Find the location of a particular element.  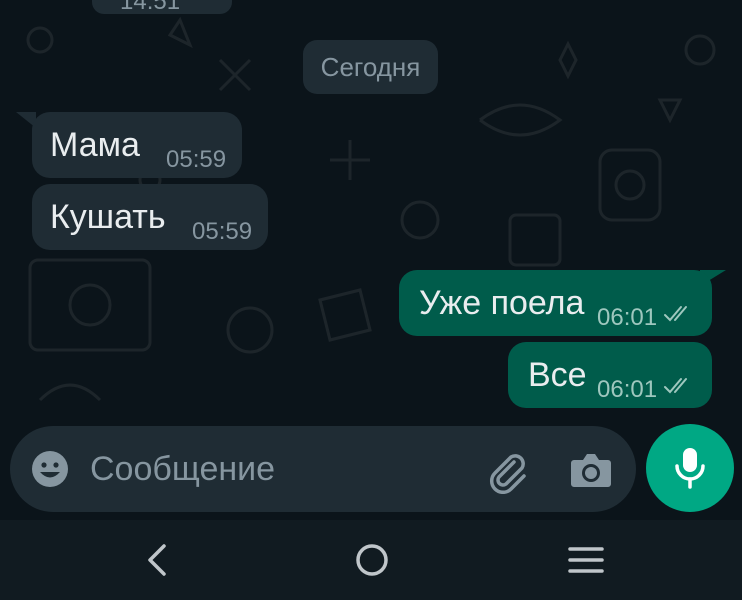

previous-message-time: 14:51 is located at coordinates (150, 7).